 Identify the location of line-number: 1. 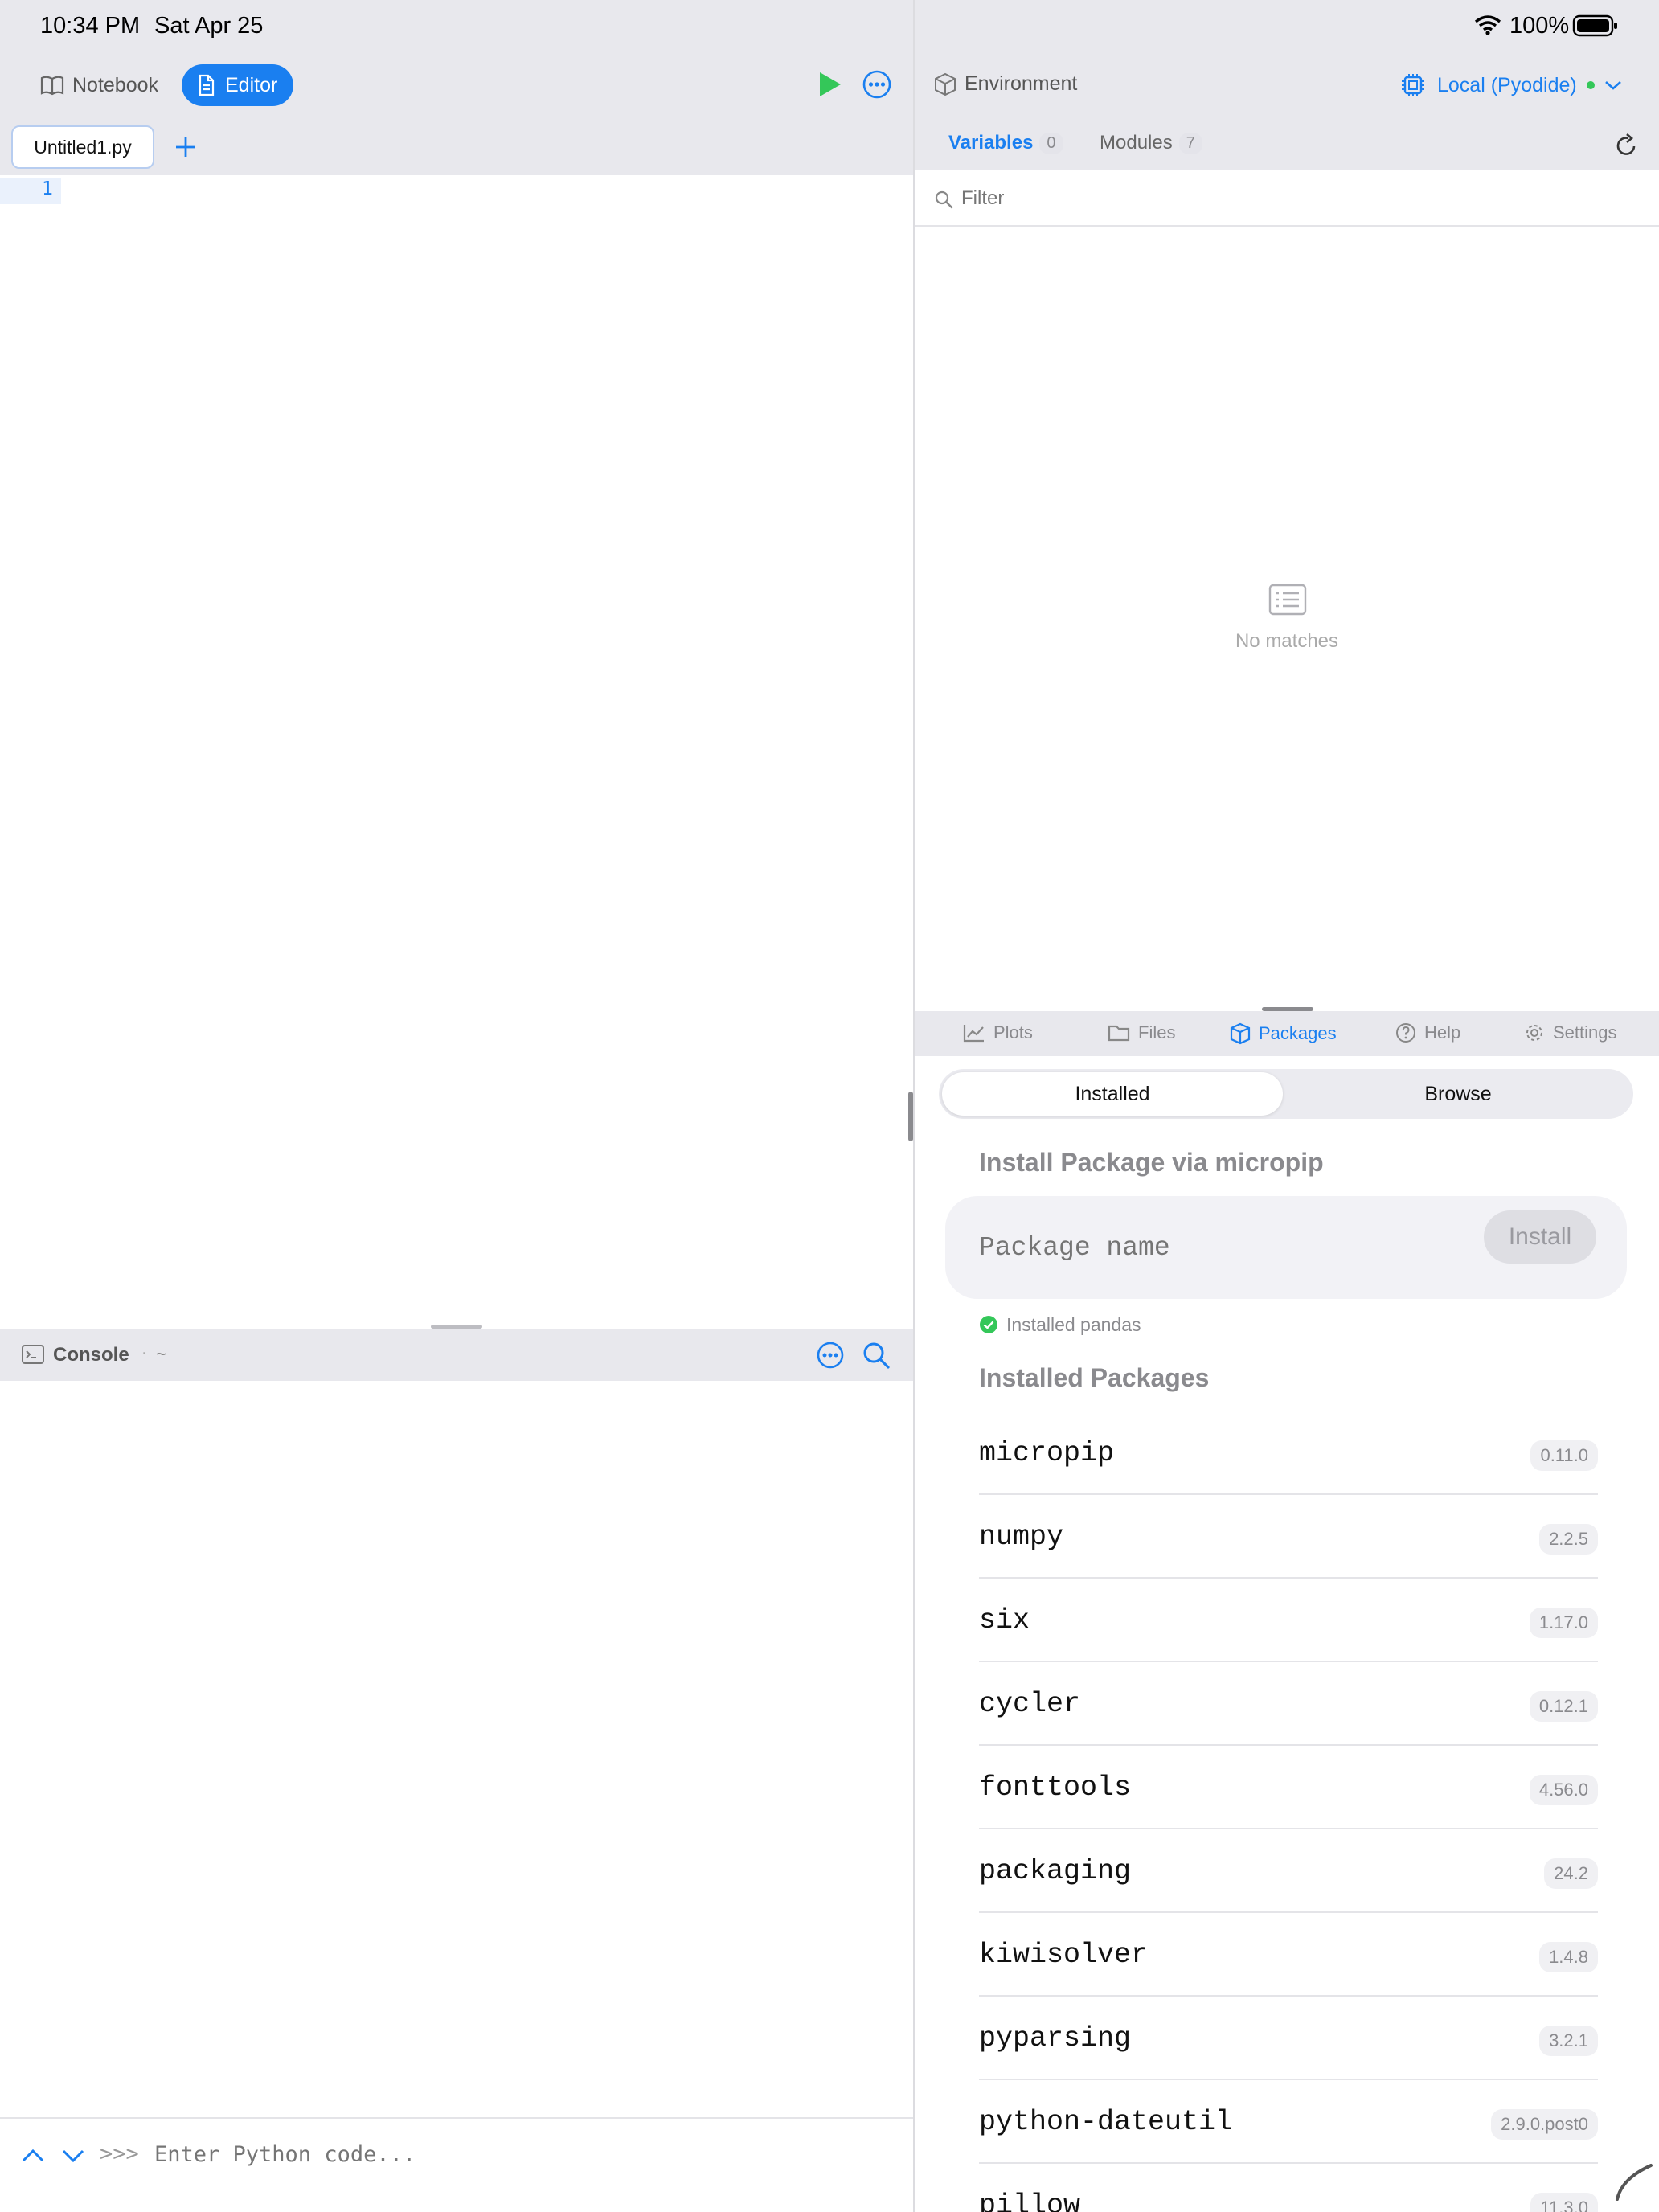
(47, 188).